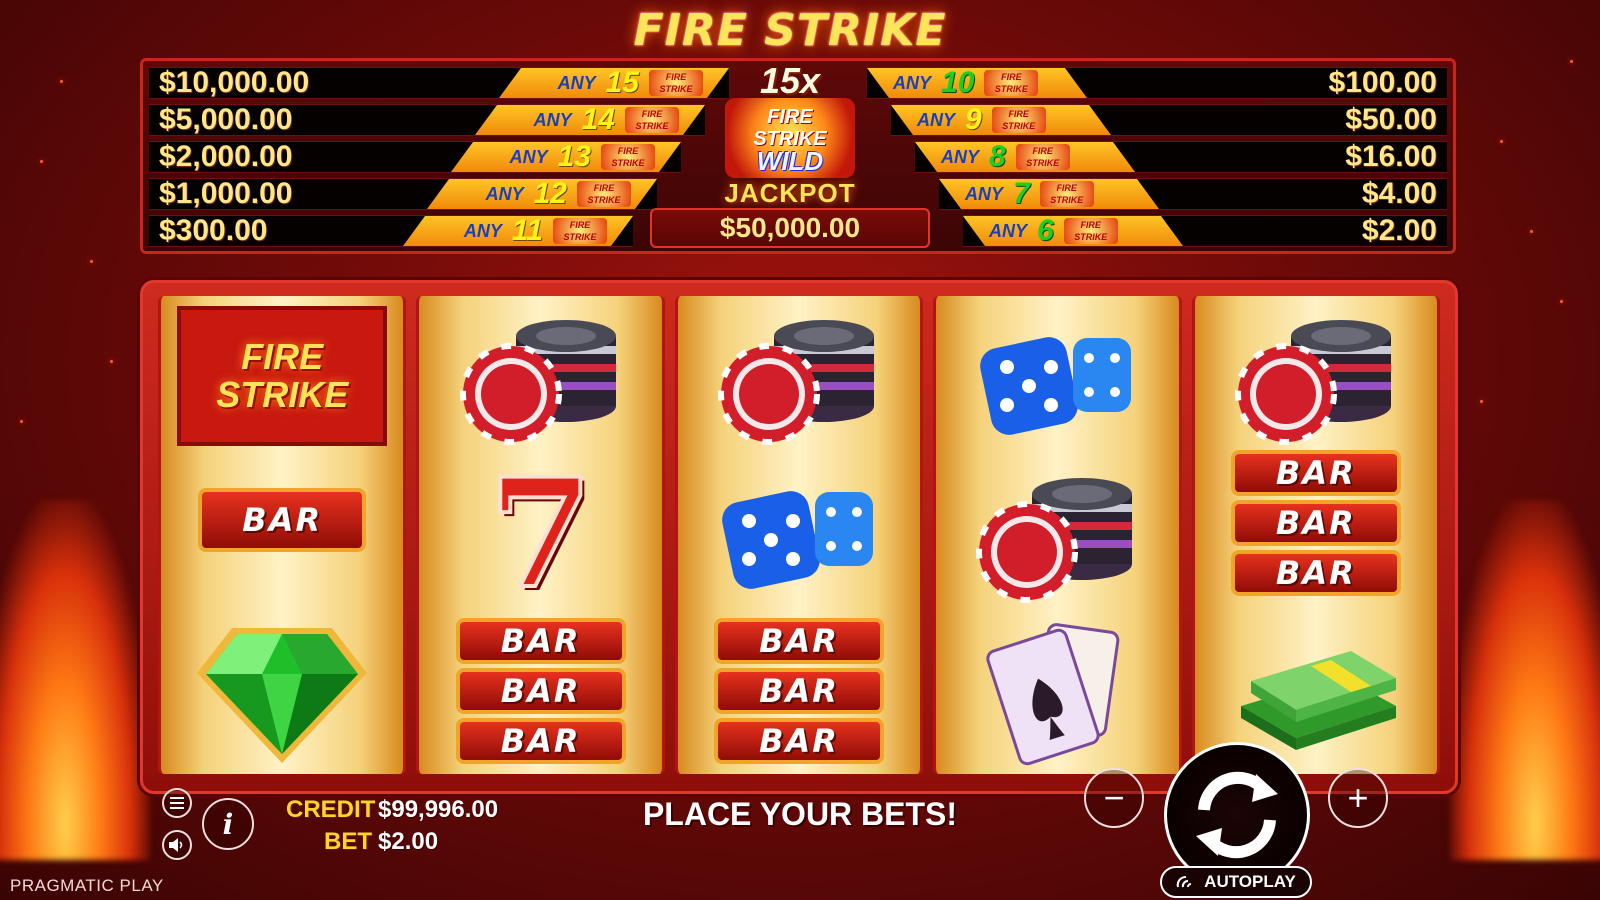  I want to click on reel-2: 7 BAR BAR BAR, so click(540, 535).